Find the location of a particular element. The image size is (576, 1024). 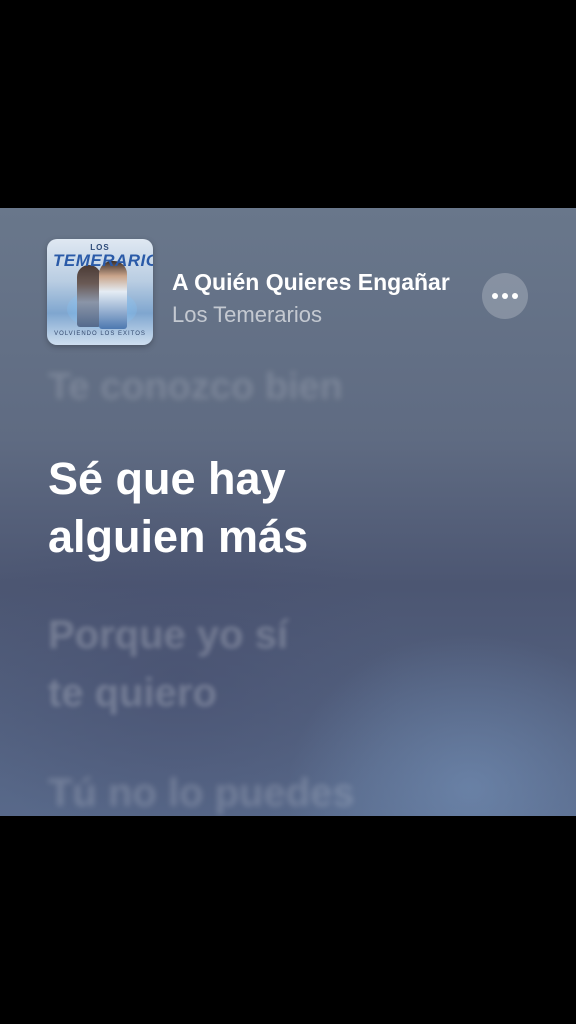

album-art: LOS TEMERARIOS VOLVIENDO LOS EXITOS is located at coordinates (100, 292).